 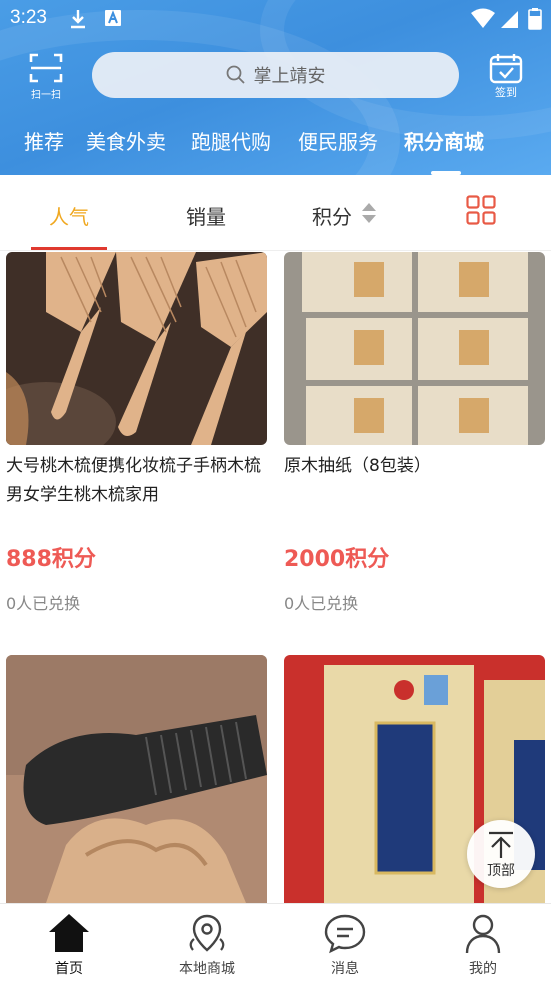 What do you see at coordinates (332, 215) in the screenshot?
I see `sort-points: 积分` at bounding box center [332, 215].